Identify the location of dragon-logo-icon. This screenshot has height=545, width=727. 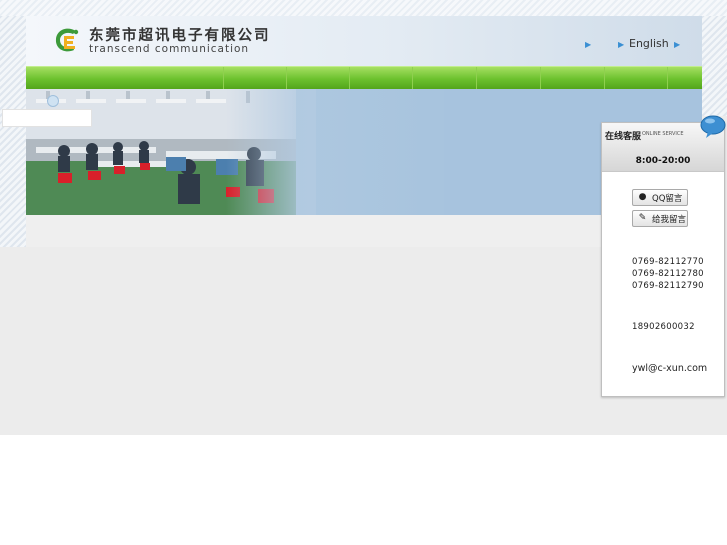
(67, 40).